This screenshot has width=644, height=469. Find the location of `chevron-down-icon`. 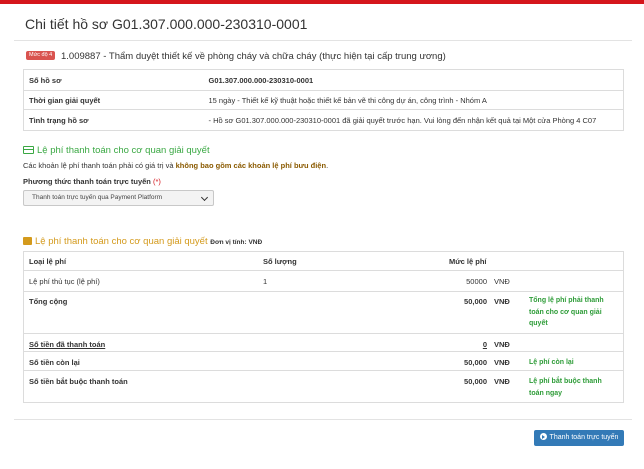

chevron-down-icon is located at coordinates (204, 197).